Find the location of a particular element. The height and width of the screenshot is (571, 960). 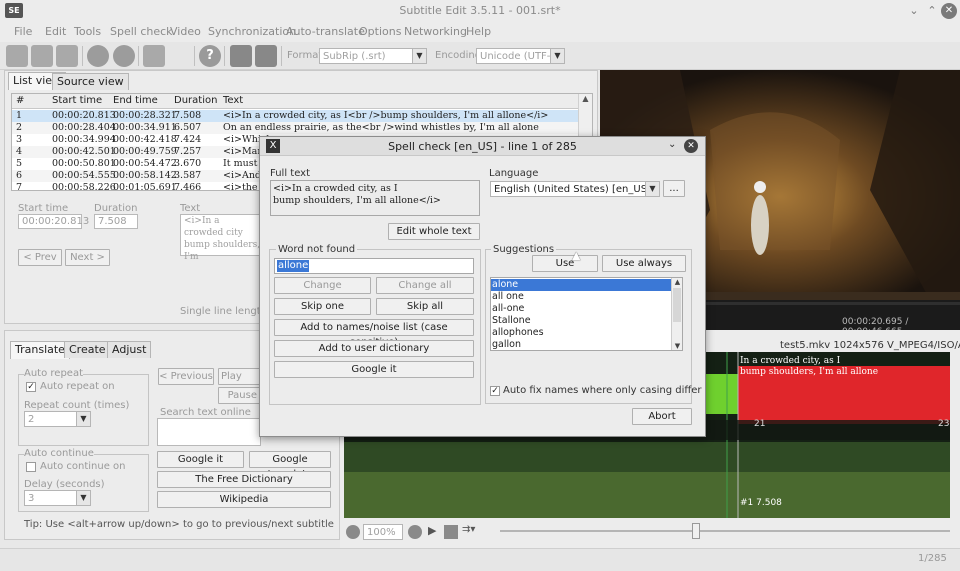

abort-button: Abort is located at coordinates (662, 416).